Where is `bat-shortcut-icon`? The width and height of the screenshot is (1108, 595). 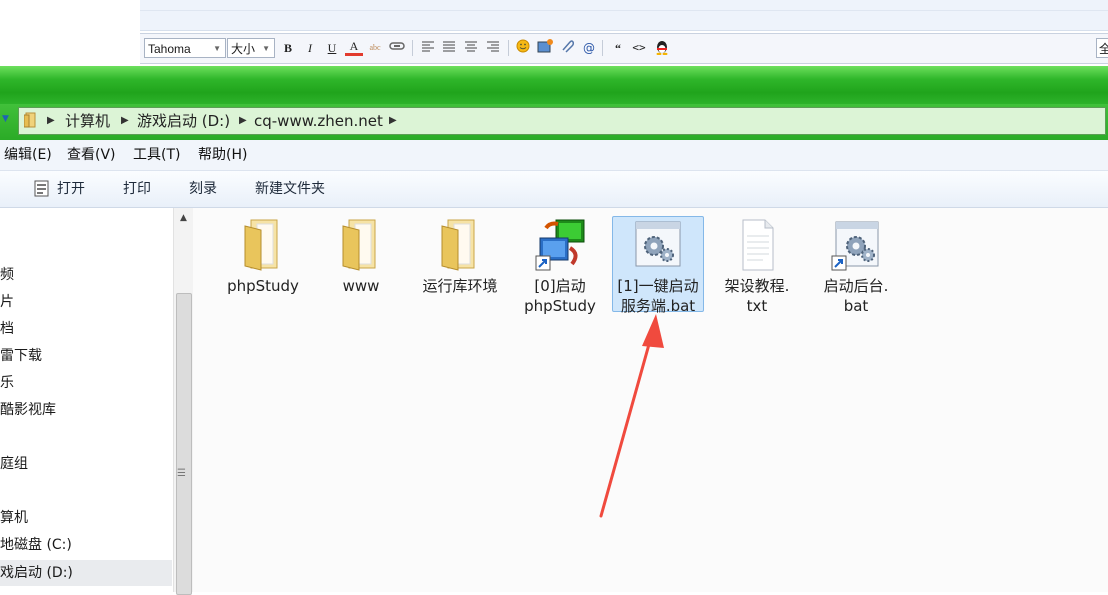 bat-shortcut-icon is located at coordinates (856, 245).